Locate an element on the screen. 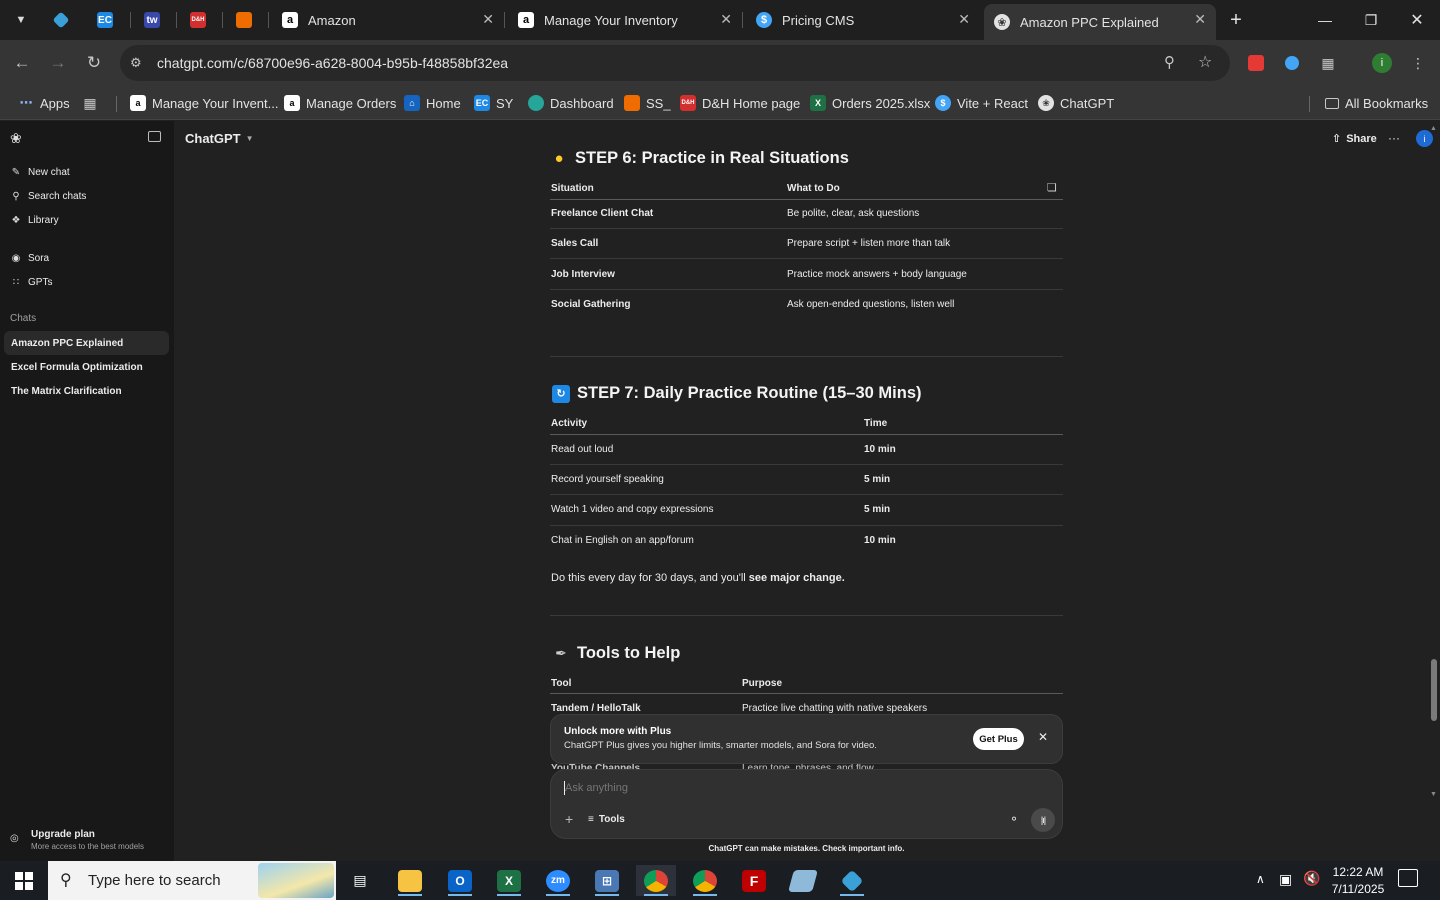  sliders-icon: ≡ is located at coordinates (591, 819).